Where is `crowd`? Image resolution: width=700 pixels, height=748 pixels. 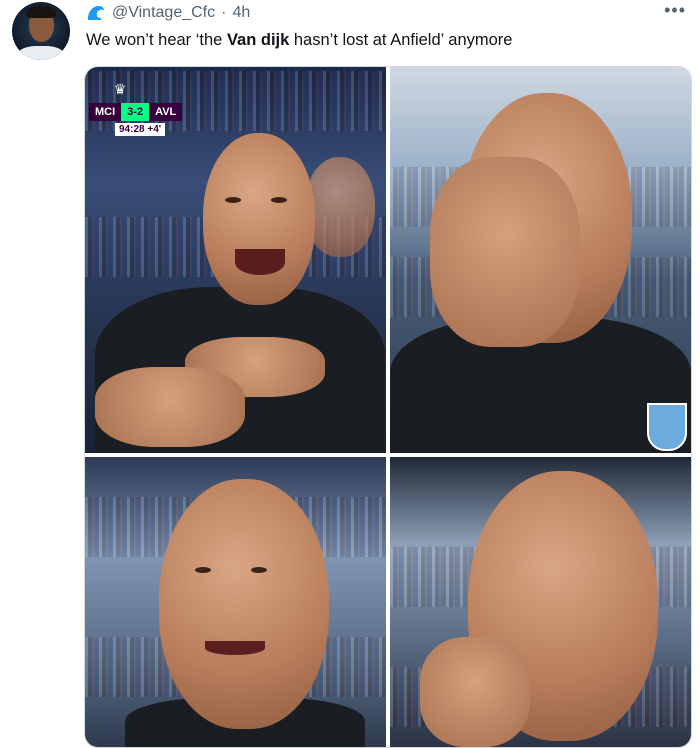
crowd is located at coordinates (235, 101).